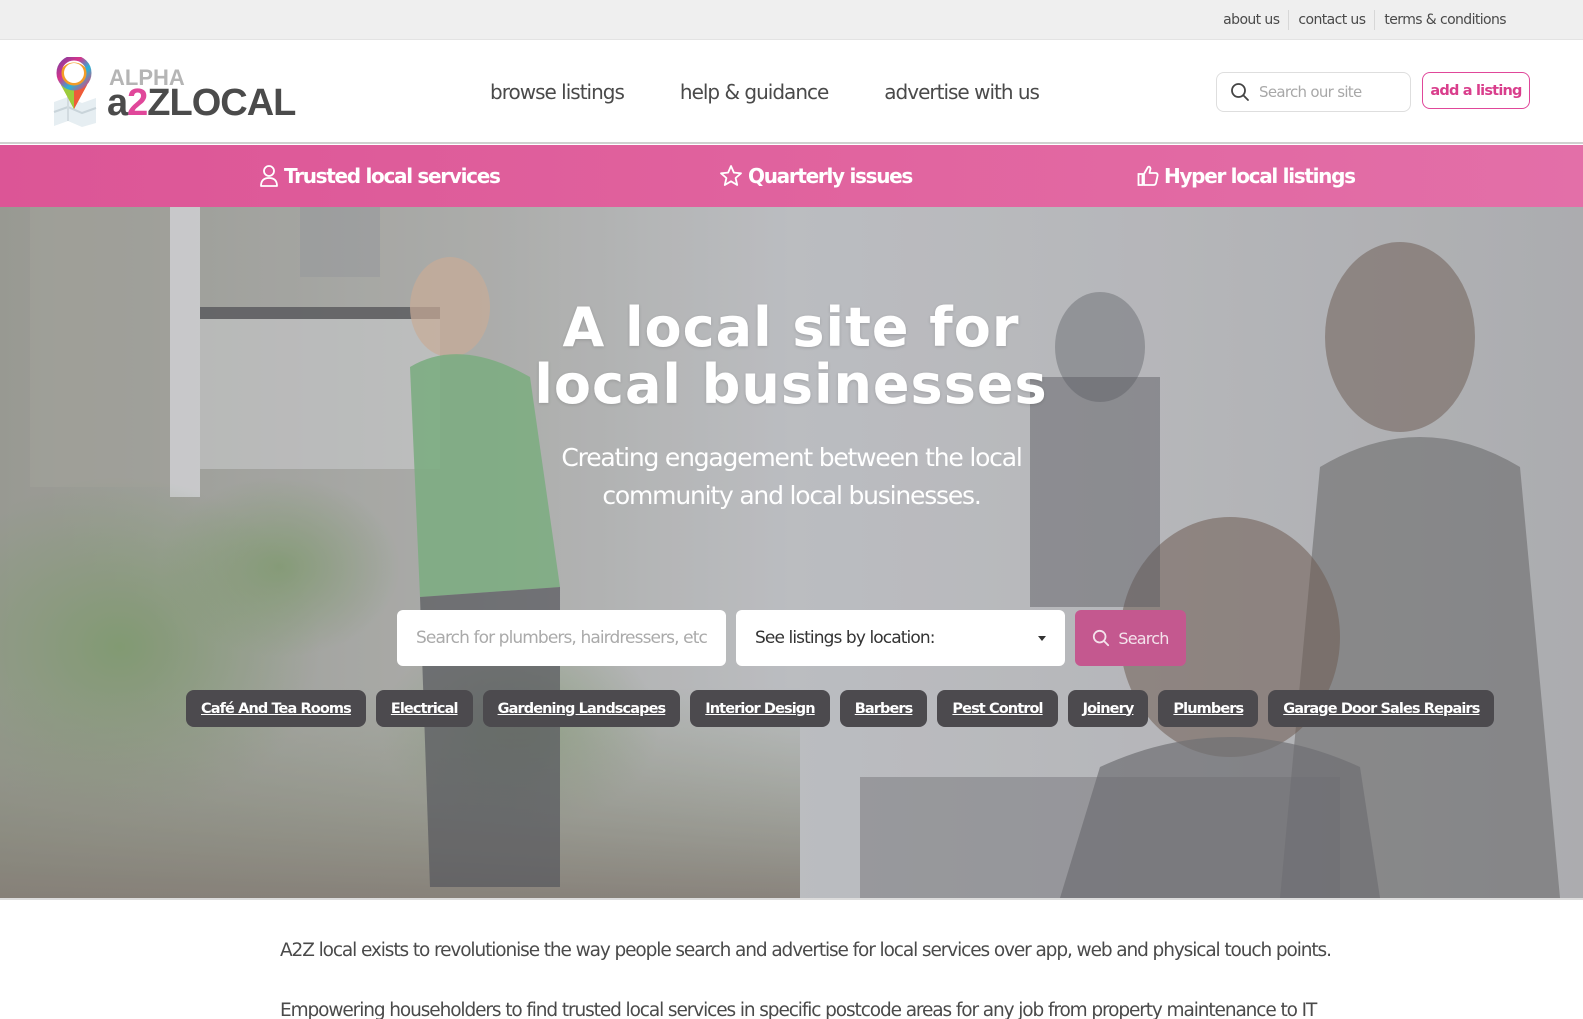 This screenshot has height=1019, width=1583. I want to click on add-listing-button: add a listing, so click(1476, 90).